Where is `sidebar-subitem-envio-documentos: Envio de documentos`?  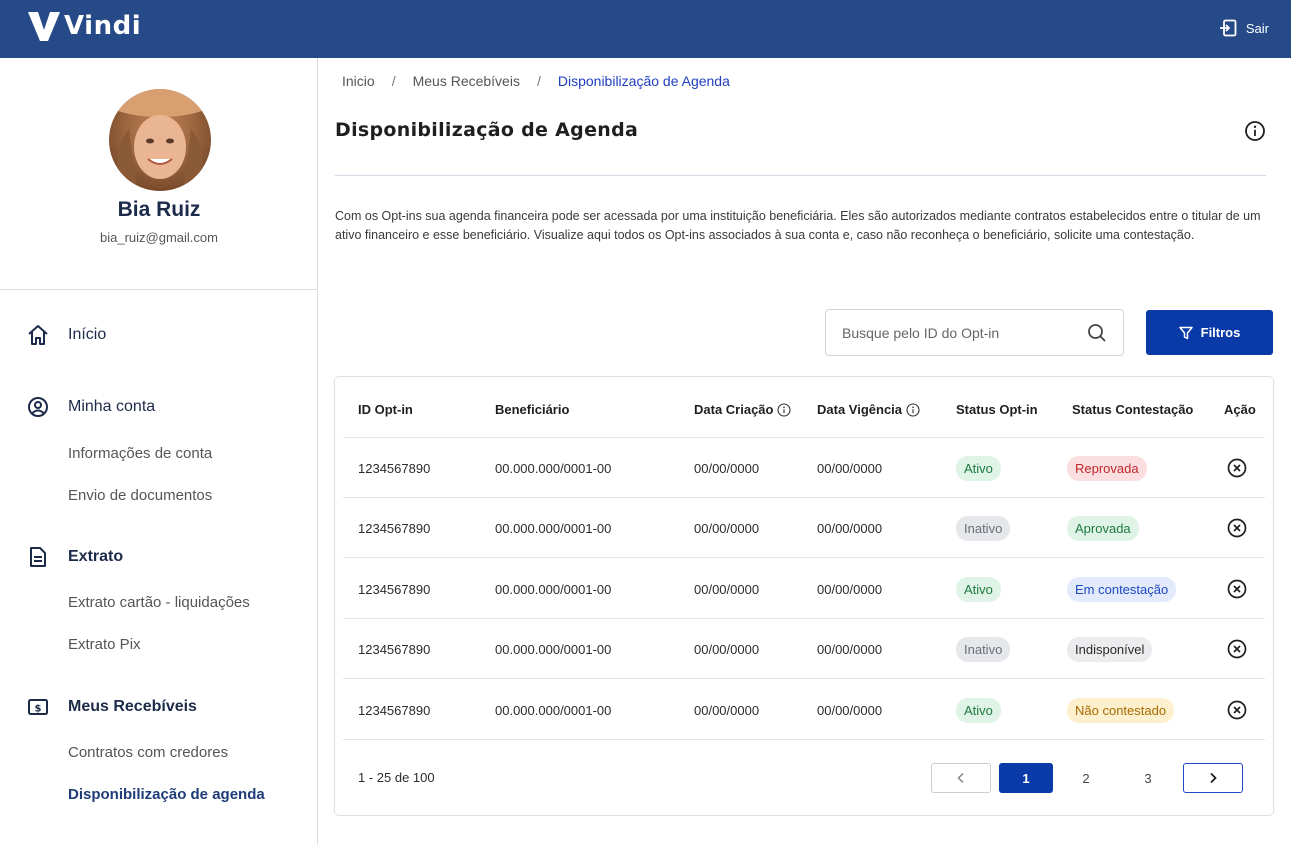
sidebar-subitem-envio-documentos: Envio de documentos is located at coordinates (140, 495).